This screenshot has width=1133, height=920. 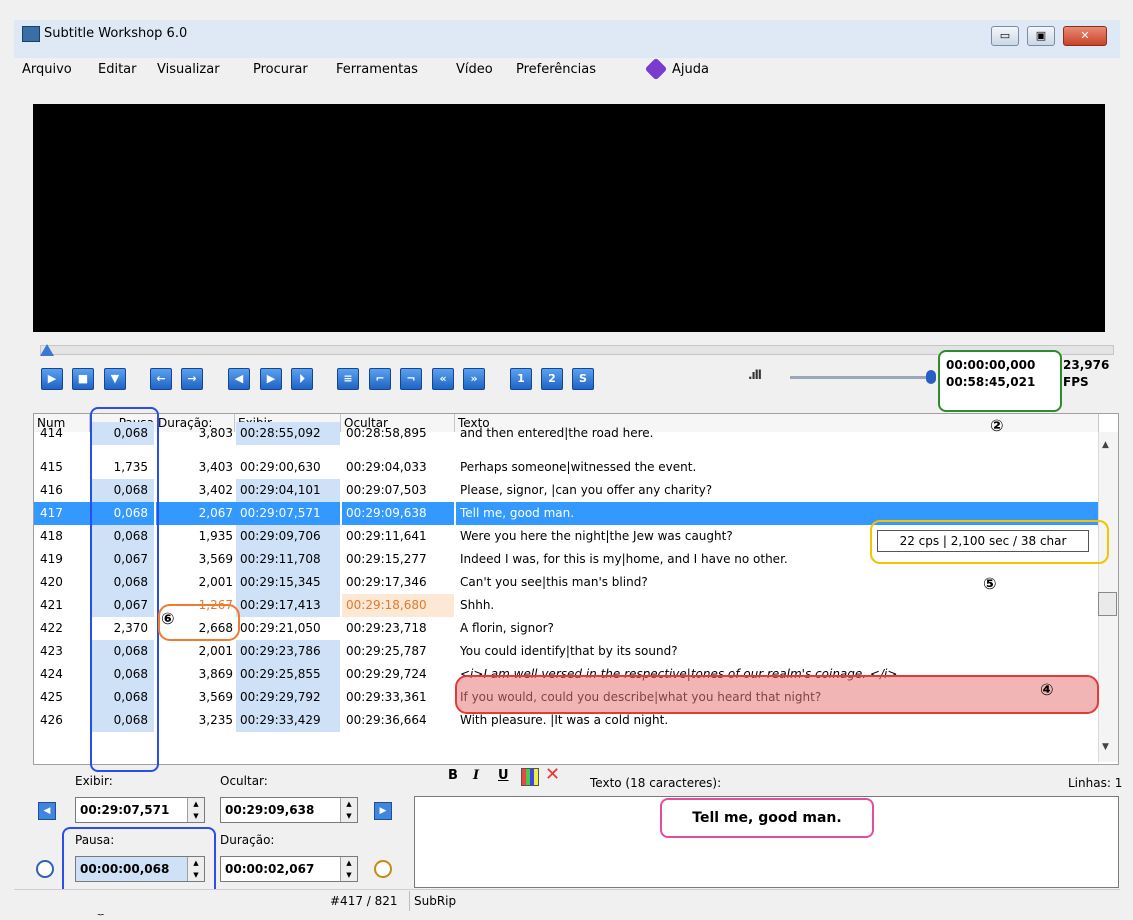 I want to click on pausa-value: 00:00:00,068, so click(x=125, y=869).